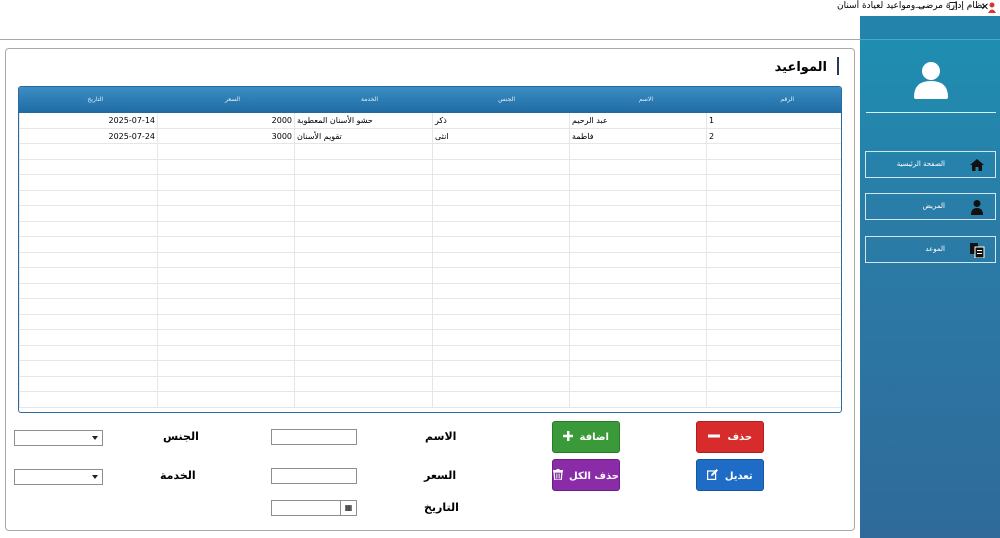  What do you see at coordinates (441, 436) in the screenshot?
I see `name-label: الاسم` at bounding box center [441, 436].